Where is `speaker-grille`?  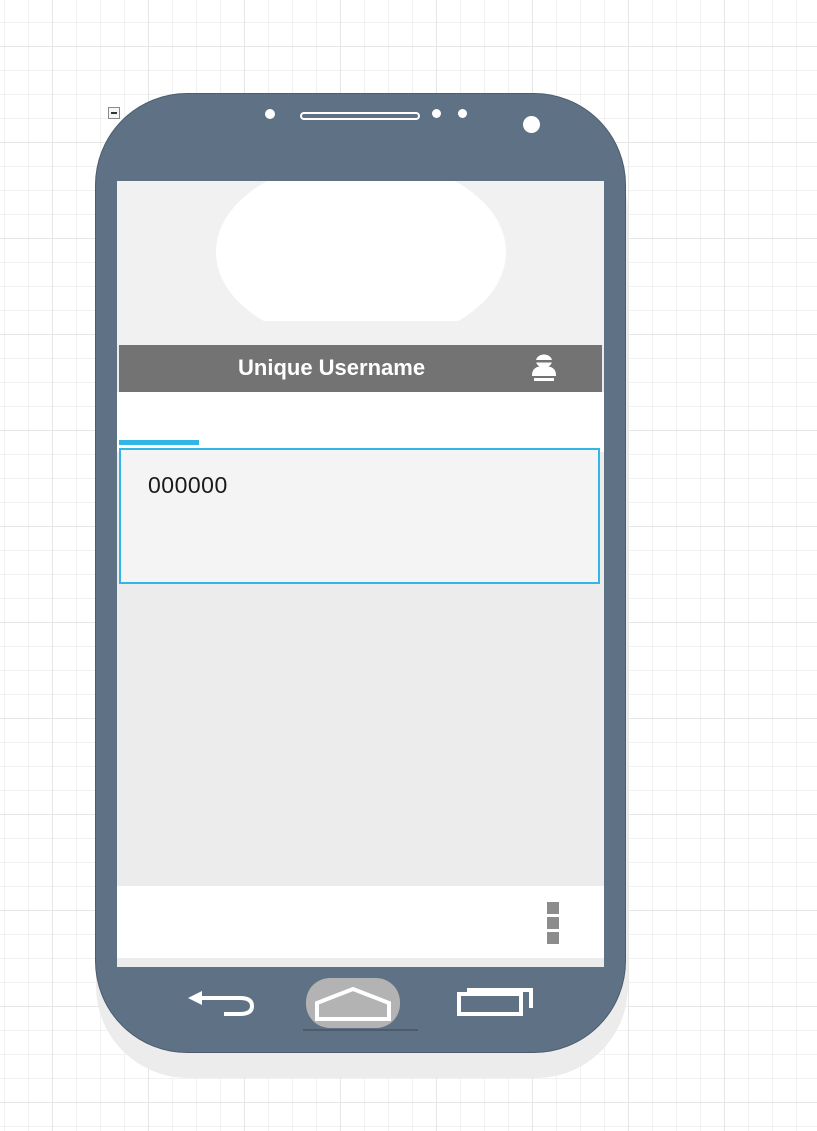
speaker-grille is located at coordinates (360, 116).